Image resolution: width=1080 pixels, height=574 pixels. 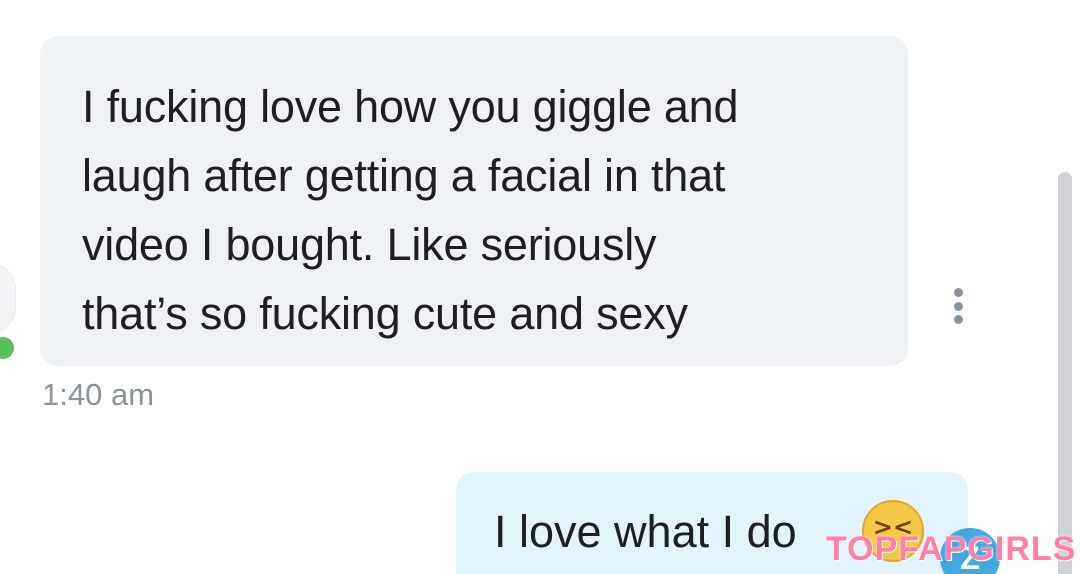 I want to click on scrollbar, so click(x=1065, y=373).